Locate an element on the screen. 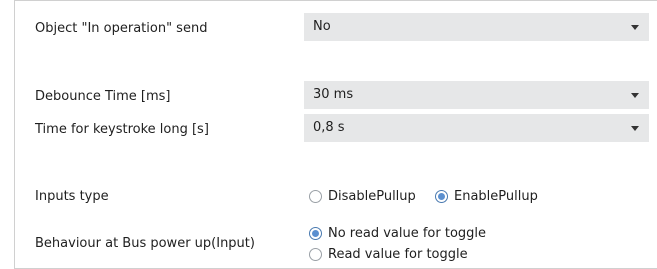  debounce-time-dropdown: 30 ms is located at coordinates (476, 95).